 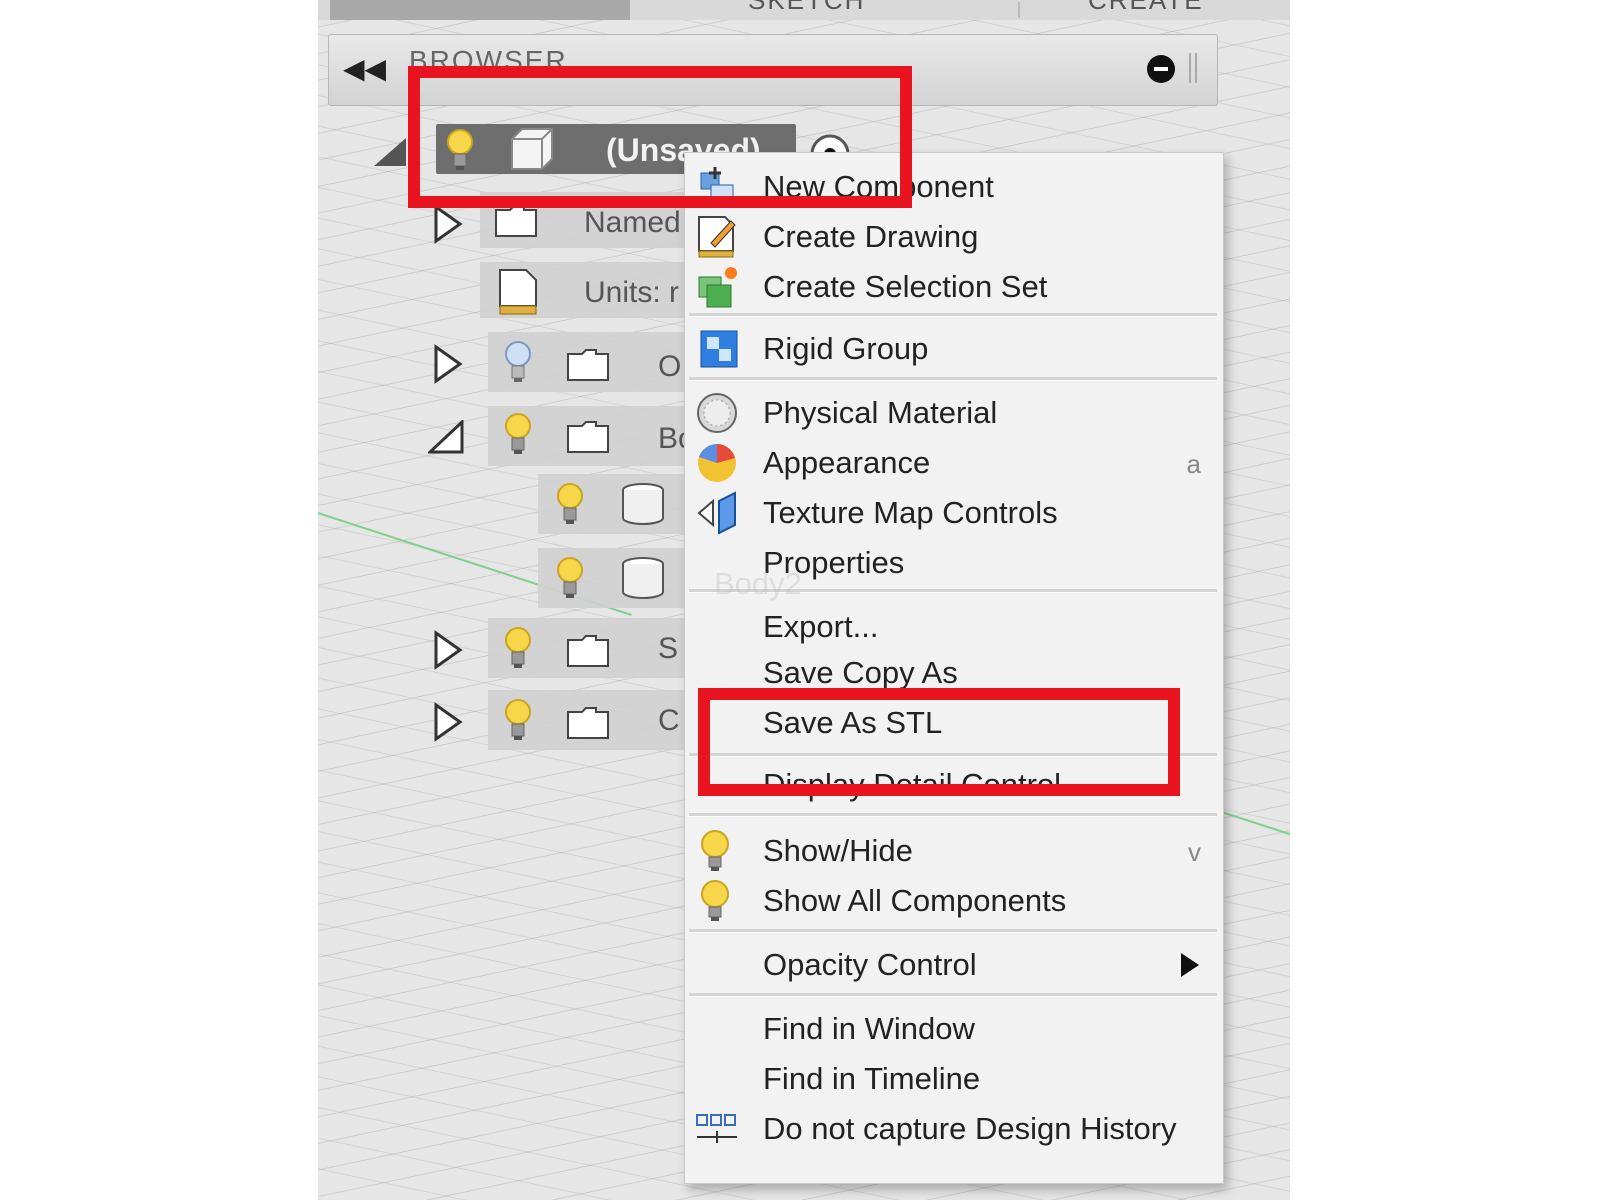 What do you see at coordinates (518, 362) in the screenshot?
I see `bulb-off-icon` at bounding box center [518, 362].